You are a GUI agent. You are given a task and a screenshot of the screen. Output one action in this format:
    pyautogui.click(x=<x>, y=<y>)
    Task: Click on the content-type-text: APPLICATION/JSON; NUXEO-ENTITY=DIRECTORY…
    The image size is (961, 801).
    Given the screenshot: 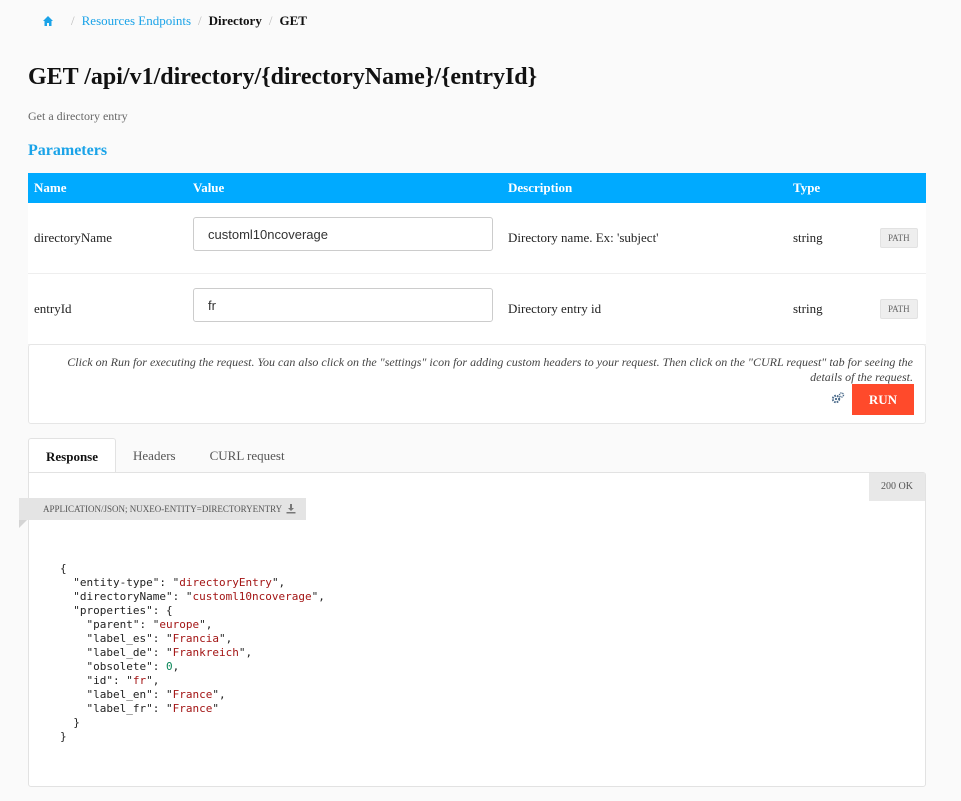 What is the action you would take?
    pyautogui.click(x=163, y=509)
    